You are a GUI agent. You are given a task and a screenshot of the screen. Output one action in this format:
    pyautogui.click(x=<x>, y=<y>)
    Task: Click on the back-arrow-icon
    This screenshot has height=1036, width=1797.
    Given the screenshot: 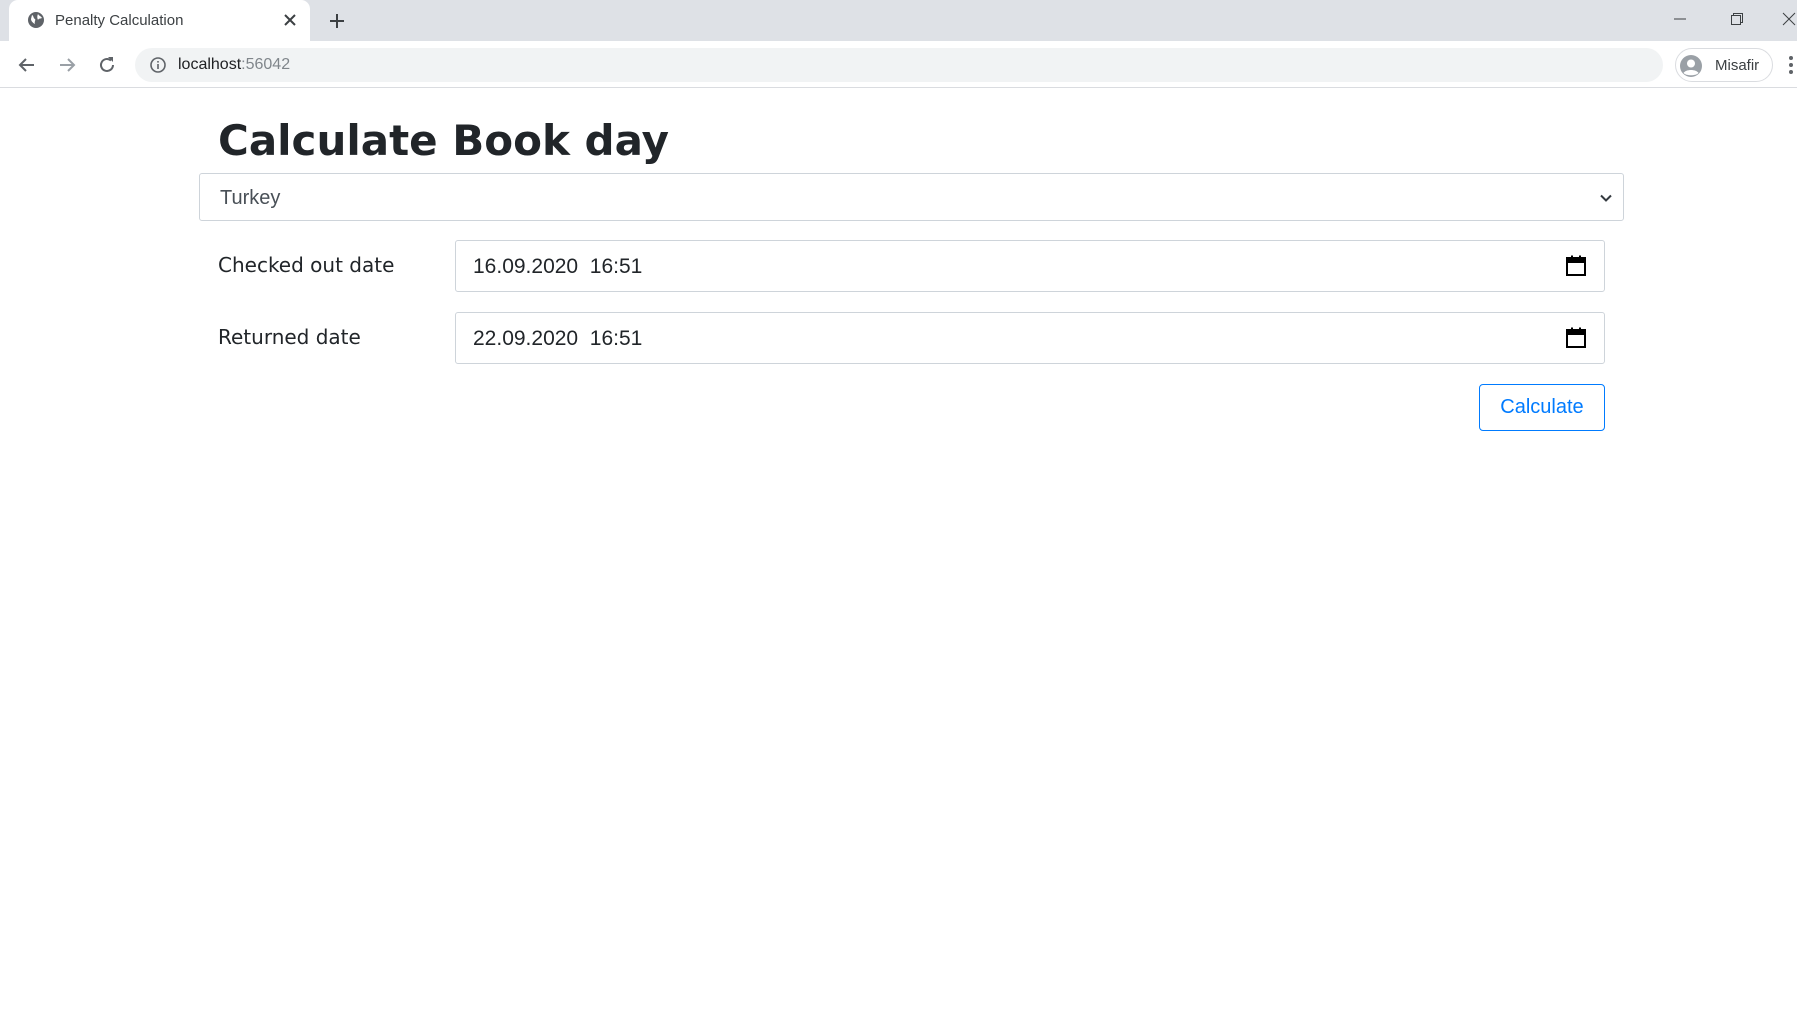 What is the action you would take?
    pyautogui.click(x=27, y=65)
    